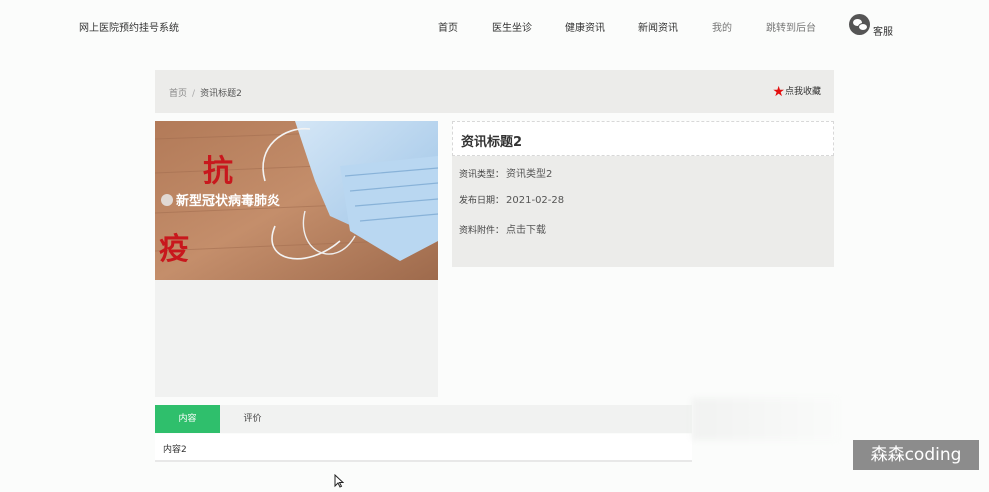 Image resolution: width=989 pixels, height=492 pixels. What do you see at coordinates (535, 200) in the screenshot?
I see `field-date-value: 2021-02-28` at bounding box center [535, 200].